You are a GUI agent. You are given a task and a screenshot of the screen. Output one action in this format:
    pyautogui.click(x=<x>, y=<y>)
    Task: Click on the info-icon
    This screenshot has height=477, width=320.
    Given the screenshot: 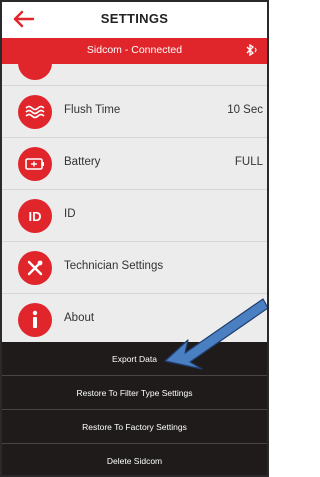 What is the action you would take?
    pyautogui.click(x=35, y=320)
    